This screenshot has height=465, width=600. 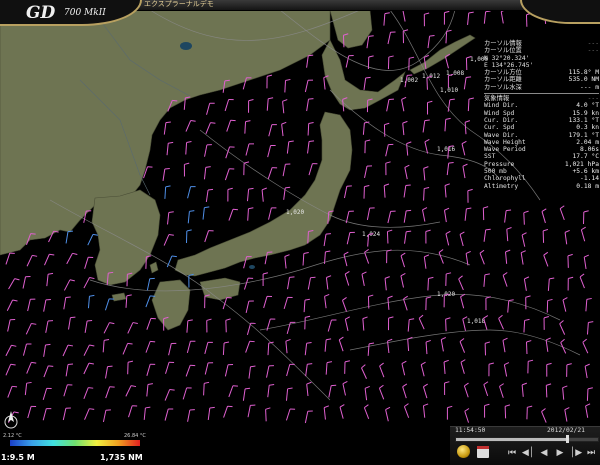 What do you see at coordinates (449, 90) in the screenshot?
I see `isobar-label: 1,010` at bounding box center [449, 90].